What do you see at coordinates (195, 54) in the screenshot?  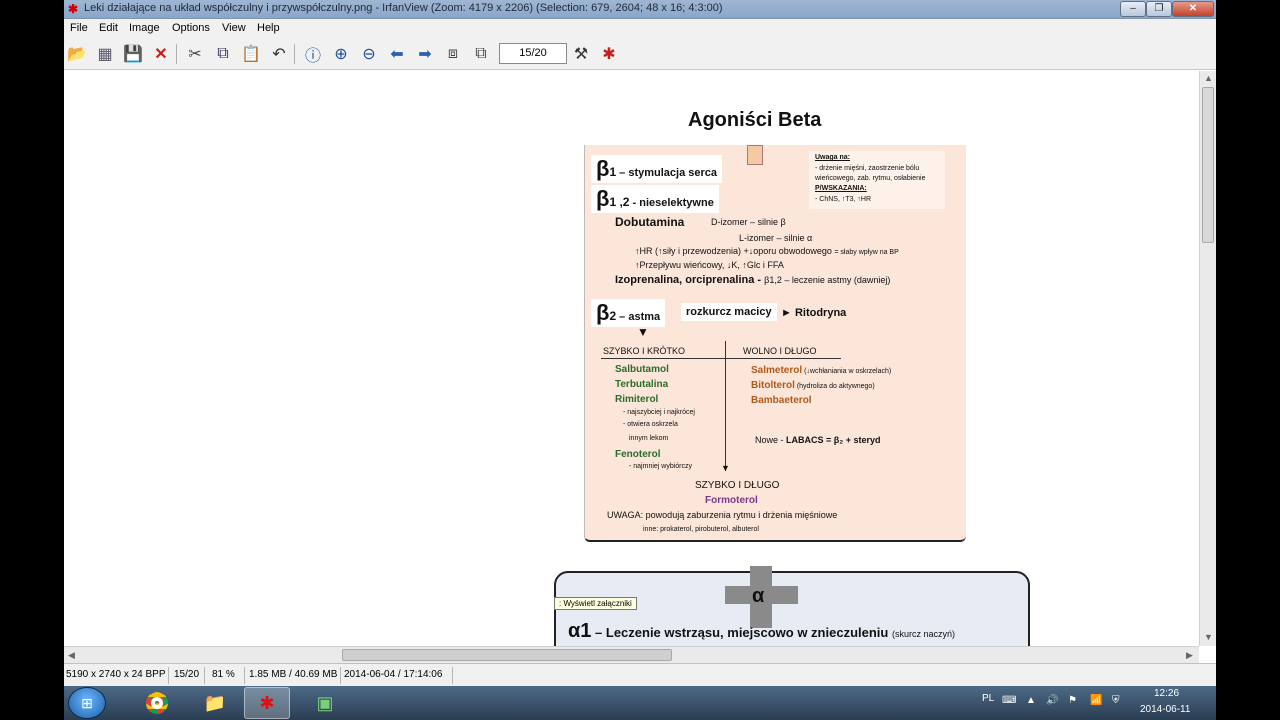 I see `cut-icon: ✂` at bounding box center [195, 54].